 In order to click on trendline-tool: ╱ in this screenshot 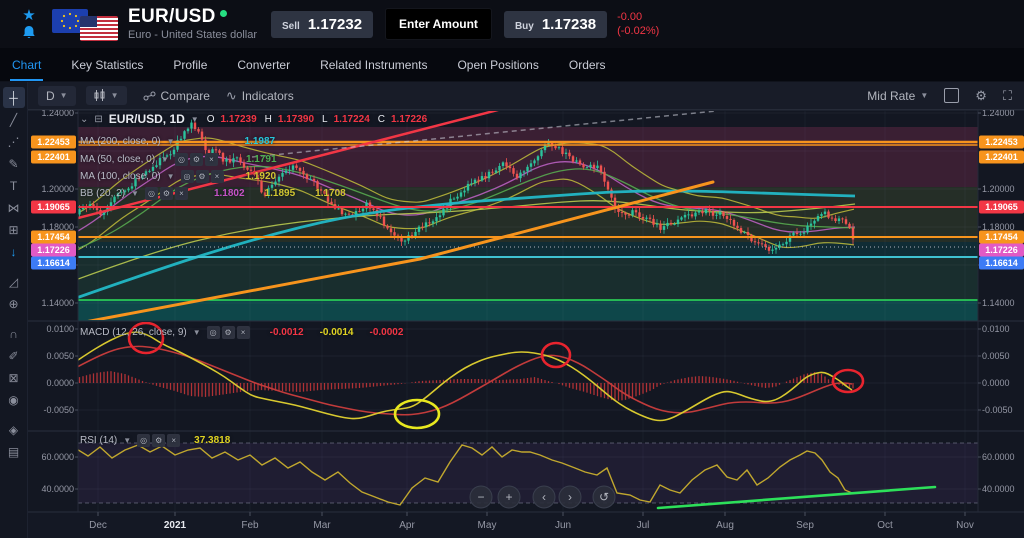, I will do `click(14, 119)`.